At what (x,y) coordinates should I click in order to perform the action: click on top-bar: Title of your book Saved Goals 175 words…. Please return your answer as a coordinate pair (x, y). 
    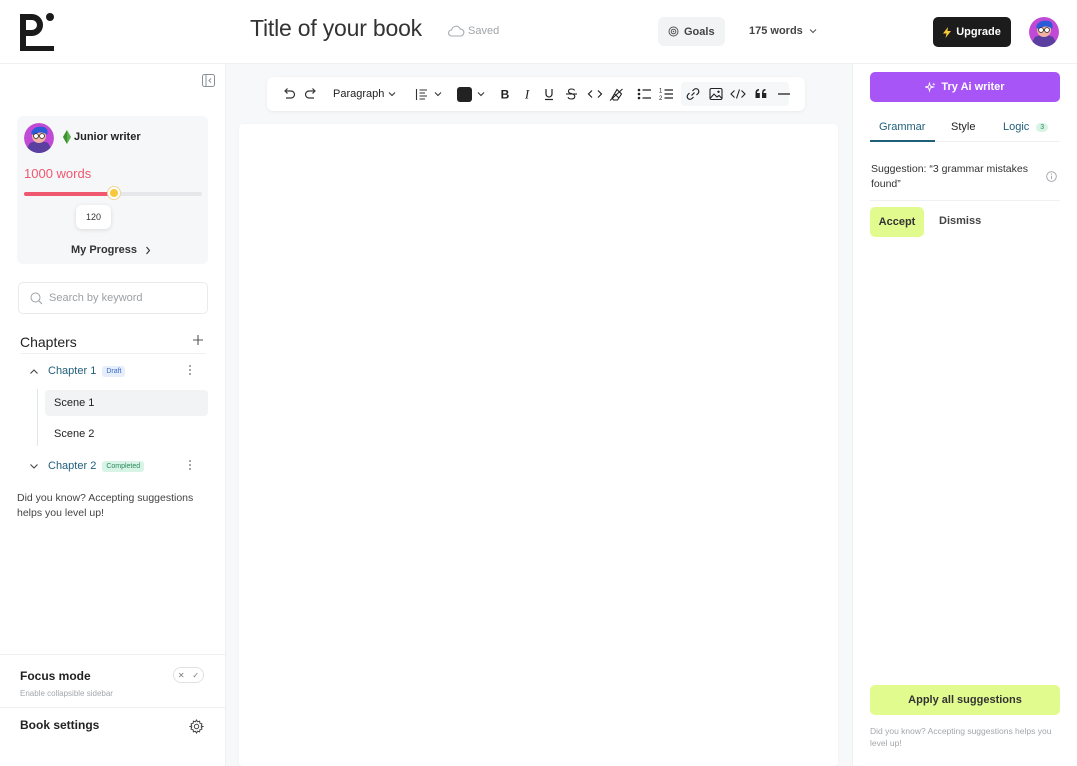
    Looking at the image, I should click on (538, 32).